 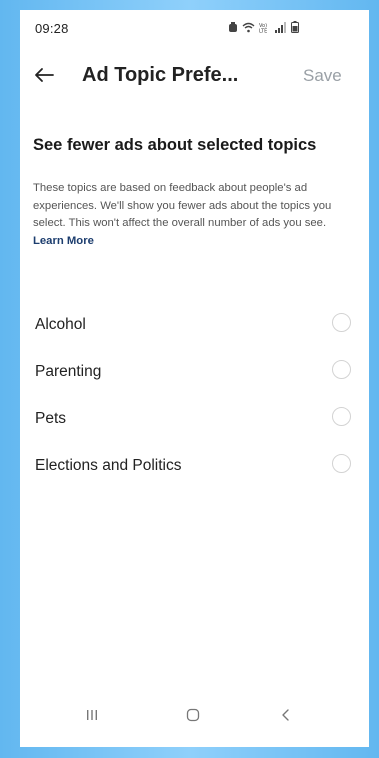 What do you see at coordinates (194, 383) in the screenshot?
I see `topic-item-parenting: Parenting` at bounding box center [194, 383].